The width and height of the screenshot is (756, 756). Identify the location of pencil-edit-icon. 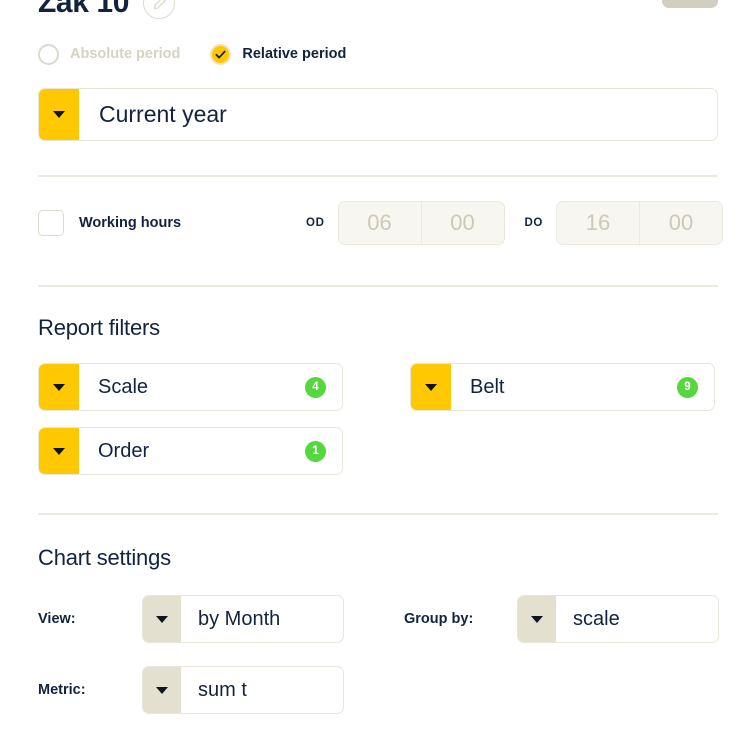
(159, 5).